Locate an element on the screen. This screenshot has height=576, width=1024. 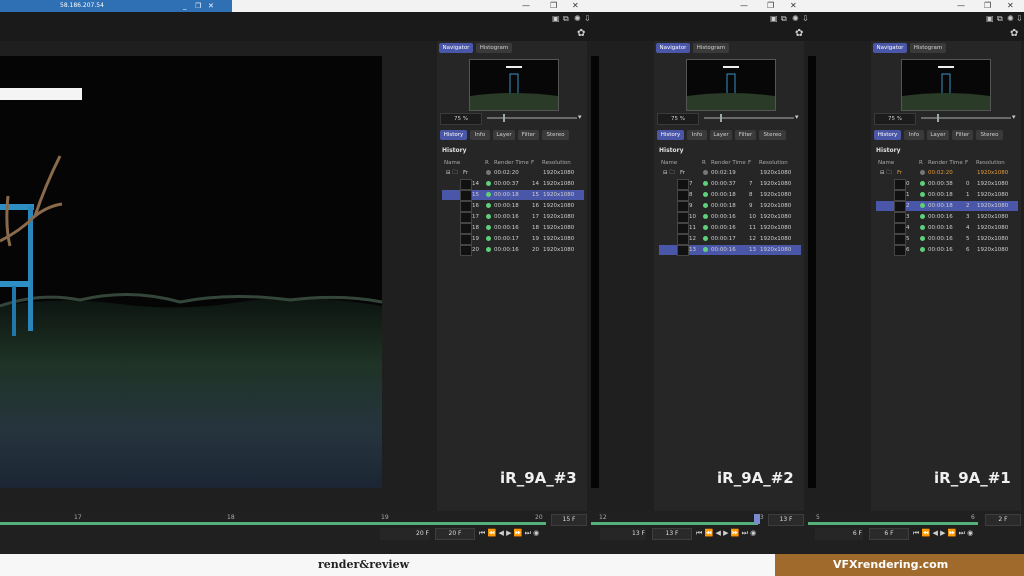
frame-box: 13 F is located at coordinates (786, 520).